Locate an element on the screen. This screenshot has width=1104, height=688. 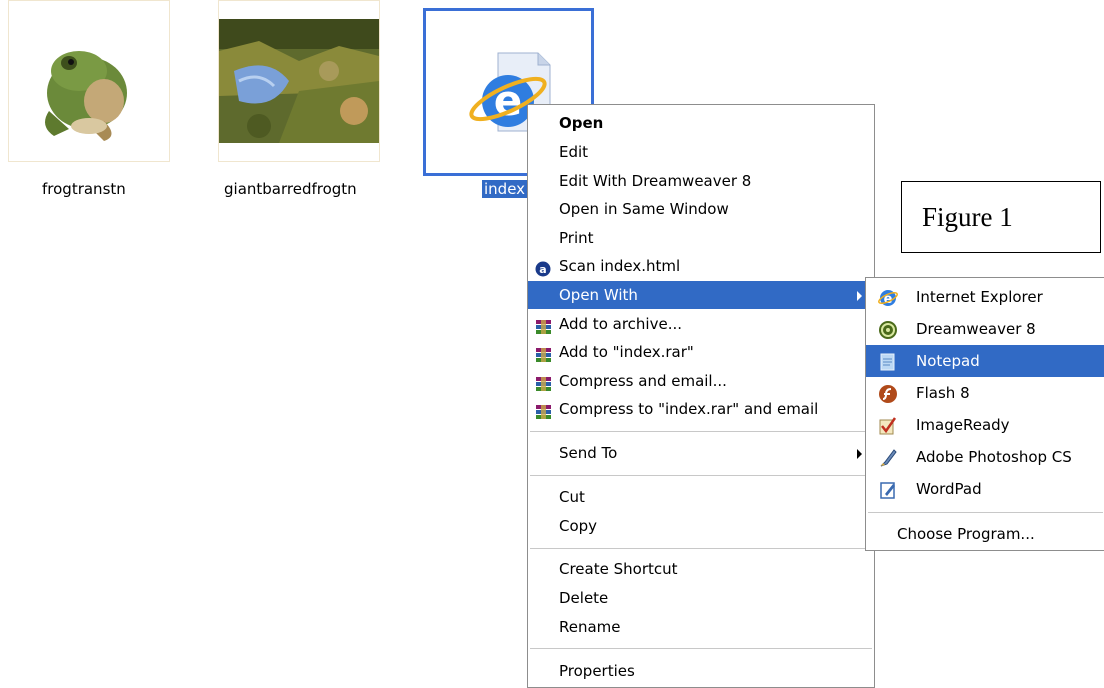
submenu-item-wordpad: WordPad is located at coordinates (985, 489).